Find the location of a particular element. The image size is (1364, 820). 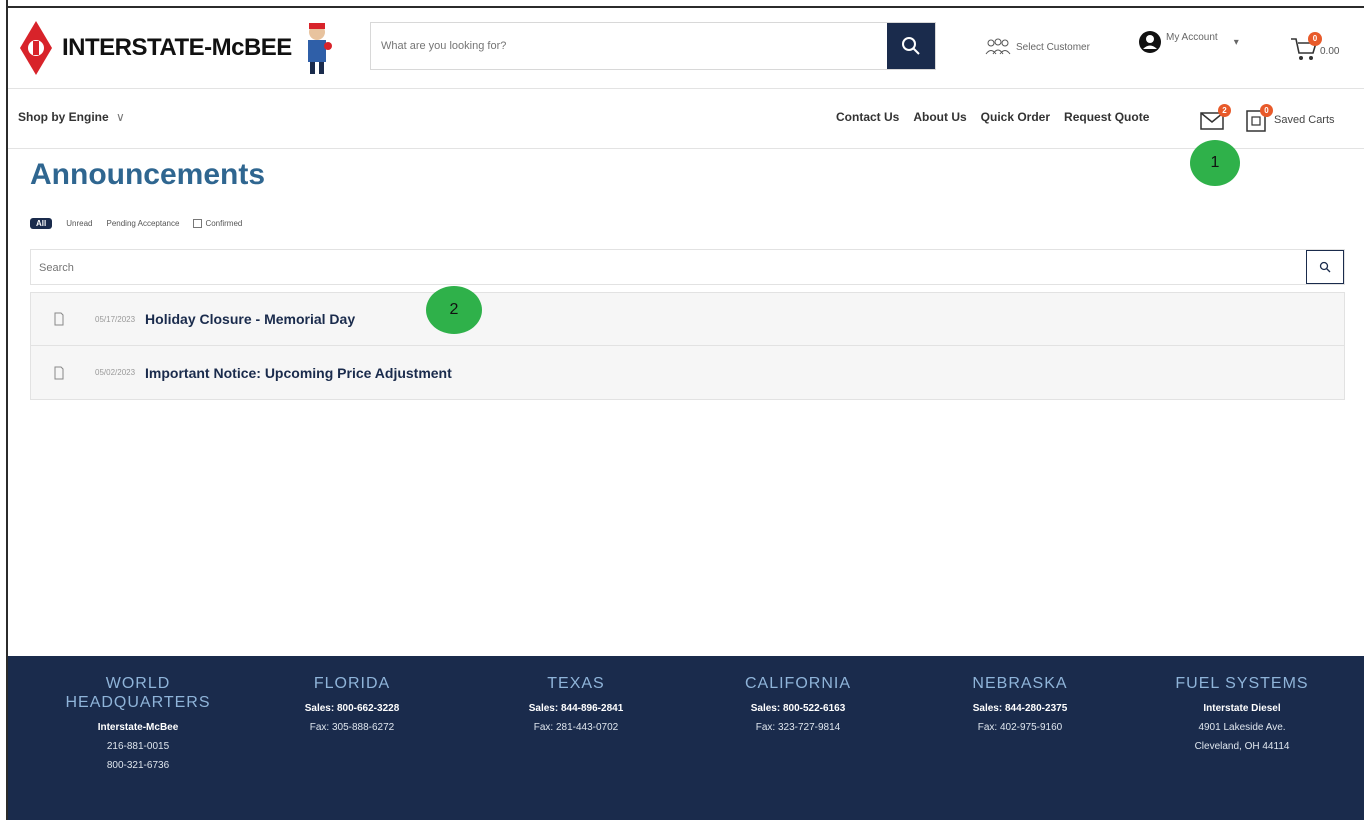

callout-marker-1: 1 is located at coordinates (1215, 163).